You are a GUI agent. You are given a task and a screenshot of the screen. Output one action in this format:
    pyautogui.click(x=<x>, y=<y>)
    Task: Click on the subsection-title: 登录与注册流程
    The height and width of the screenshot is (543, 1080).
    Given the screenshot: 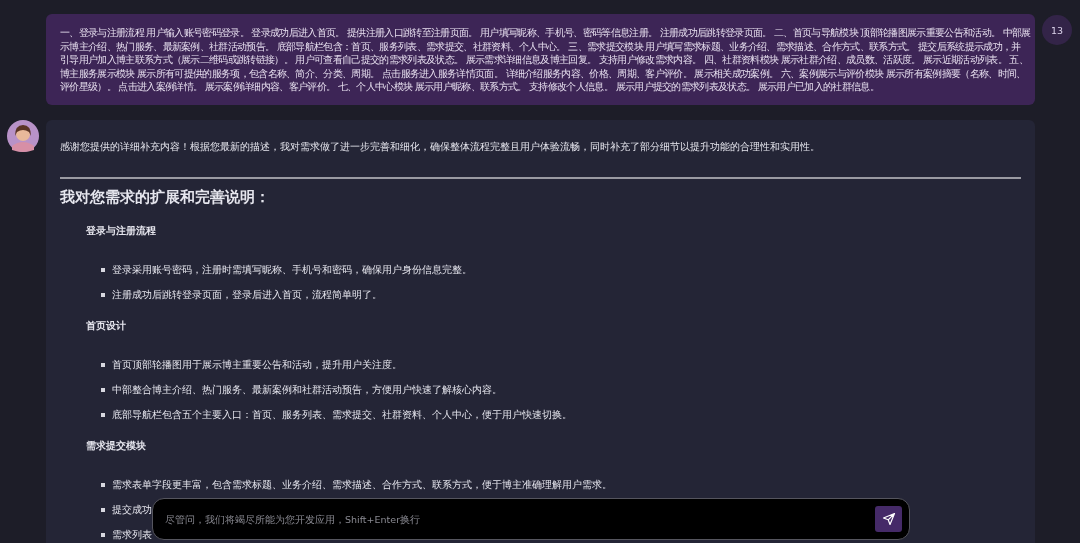 What is the action you would take?
    pyautogui.click(x=121, y=230)
    